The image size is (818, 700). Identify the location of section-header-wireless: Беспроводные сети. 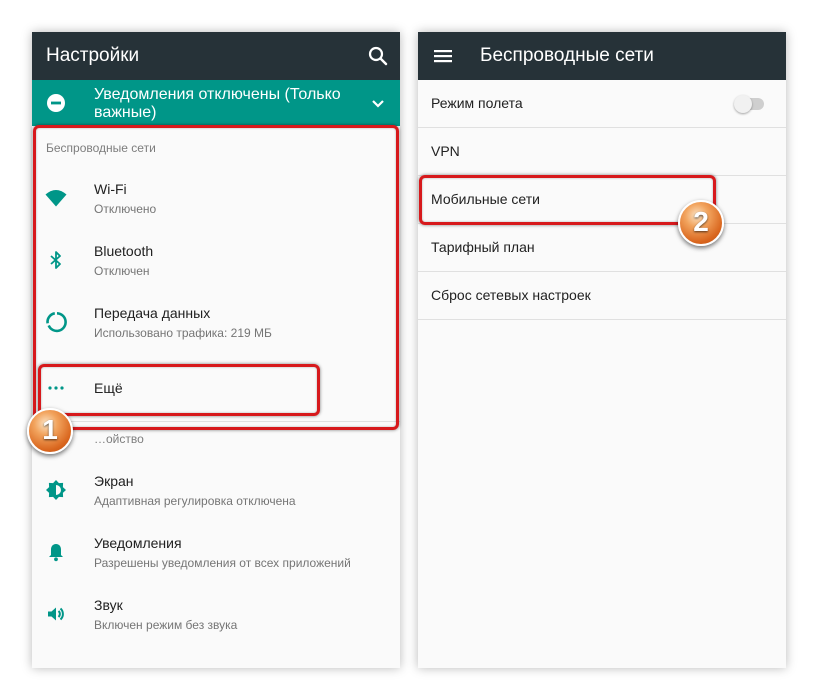
(101, 148).